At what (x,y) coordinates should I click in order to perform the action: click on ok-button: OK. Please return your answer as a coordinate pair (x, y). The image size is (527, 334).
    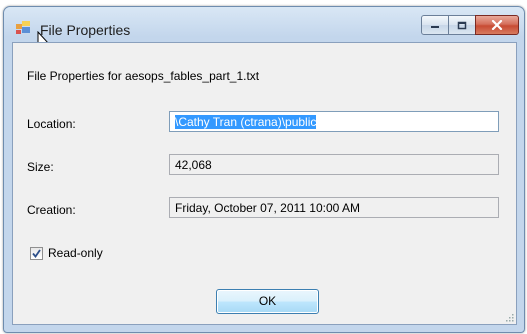
    Looking at the image, I should click on (267, 301).